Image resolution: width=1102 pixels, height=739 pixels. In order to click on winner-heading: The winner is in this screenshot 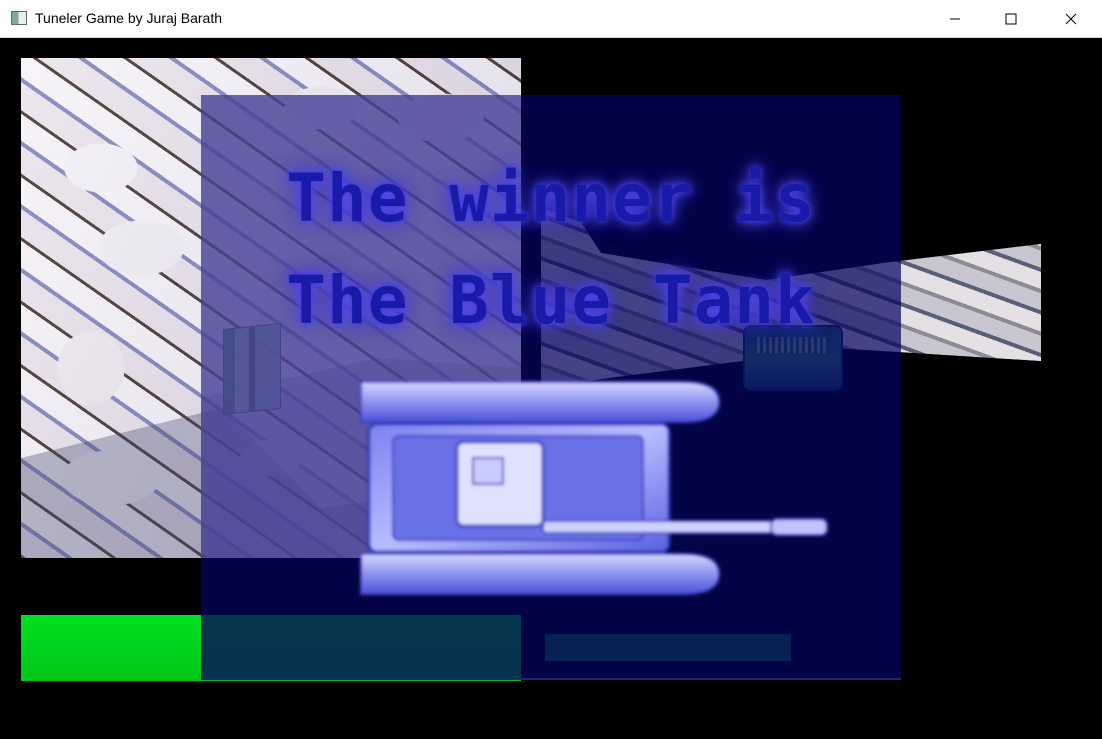, I will do `click(551, 198)`.